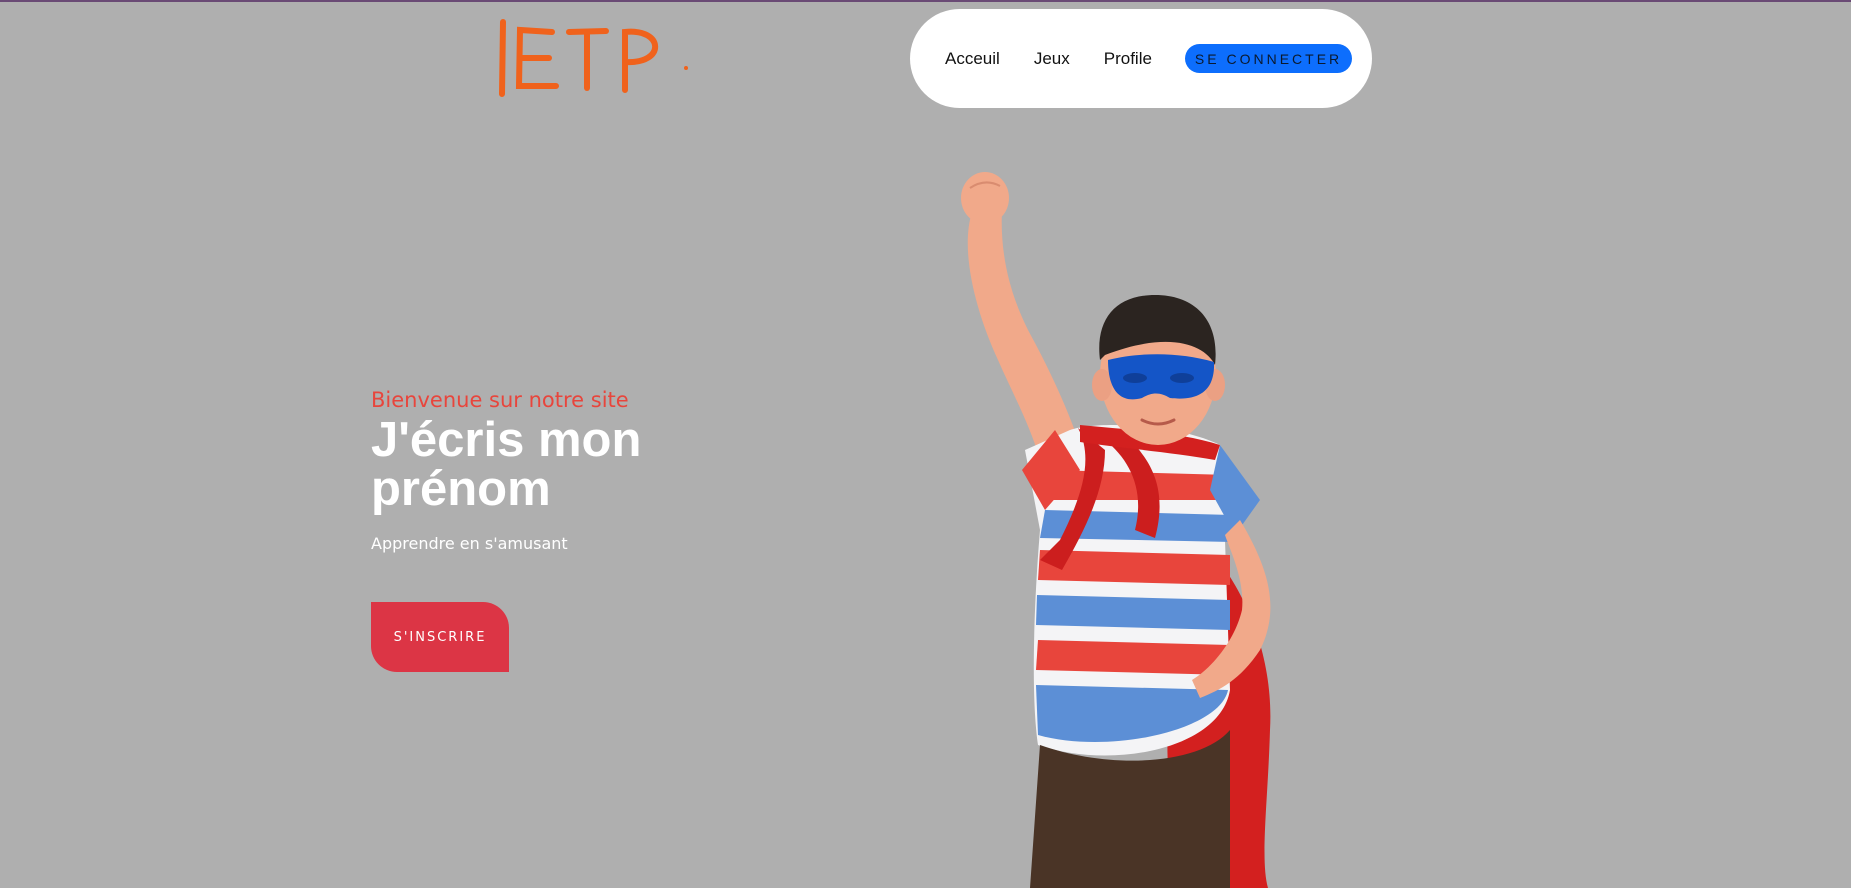 The height and width of the screenshot is (888, 1851). Describe the element at coordinates (1052, 59) in the screenshot. I see `nav-link-jeux: Jeux` at that location.